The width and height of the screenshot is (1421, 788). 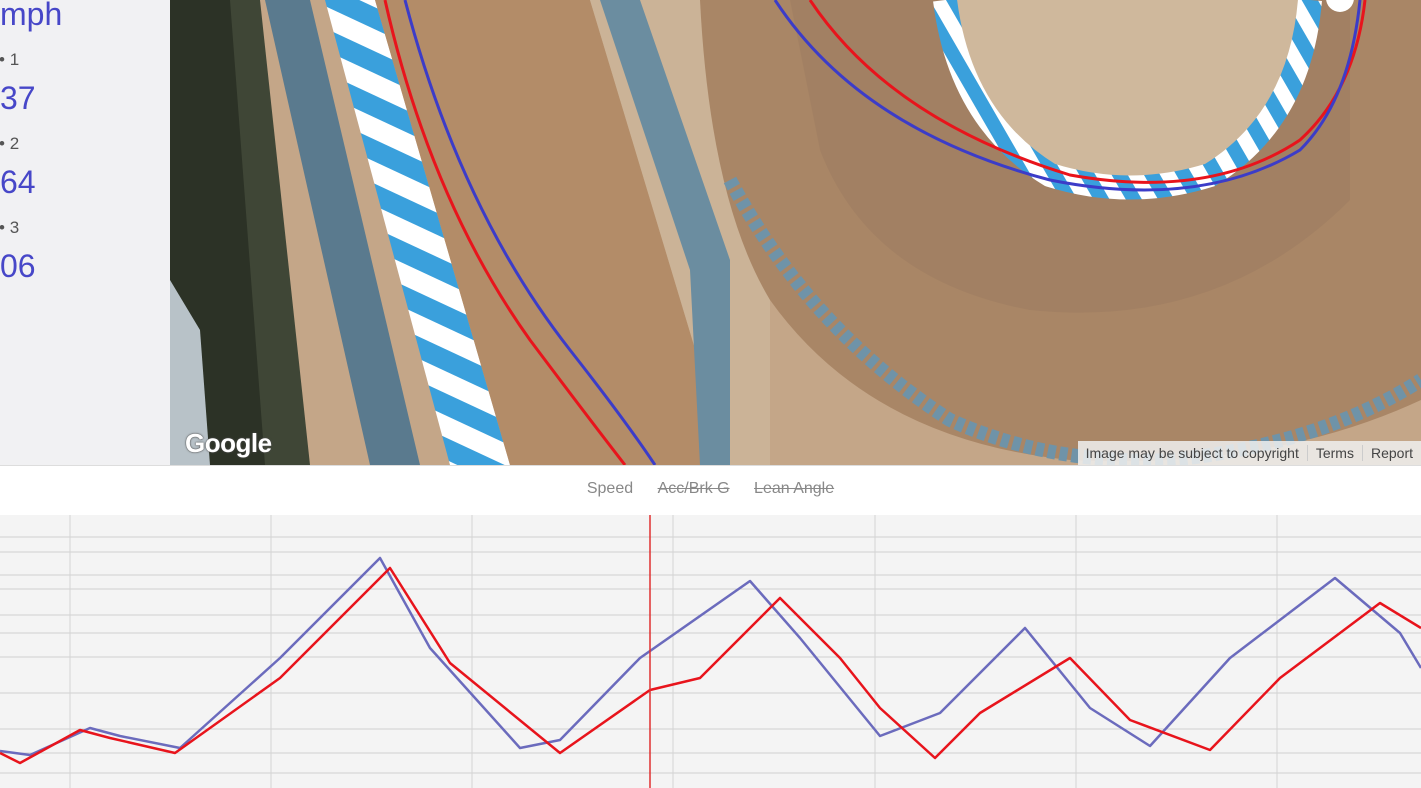 I want to click on legend-speed: Speed, so click(x=610, y=488).